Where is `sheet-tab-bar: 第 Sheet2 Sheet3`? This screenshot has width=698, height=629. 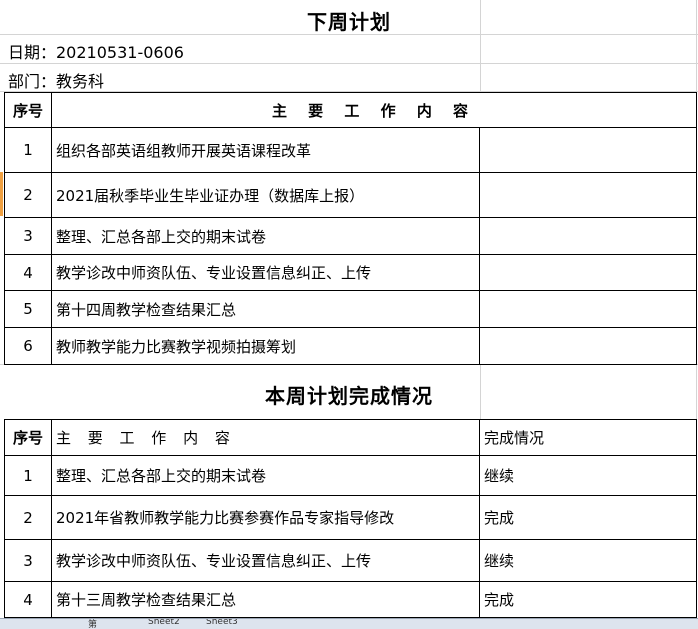
sheet-tab-bar: 第 Sheet2 Sheet3 is located at coordinates (349, 623).